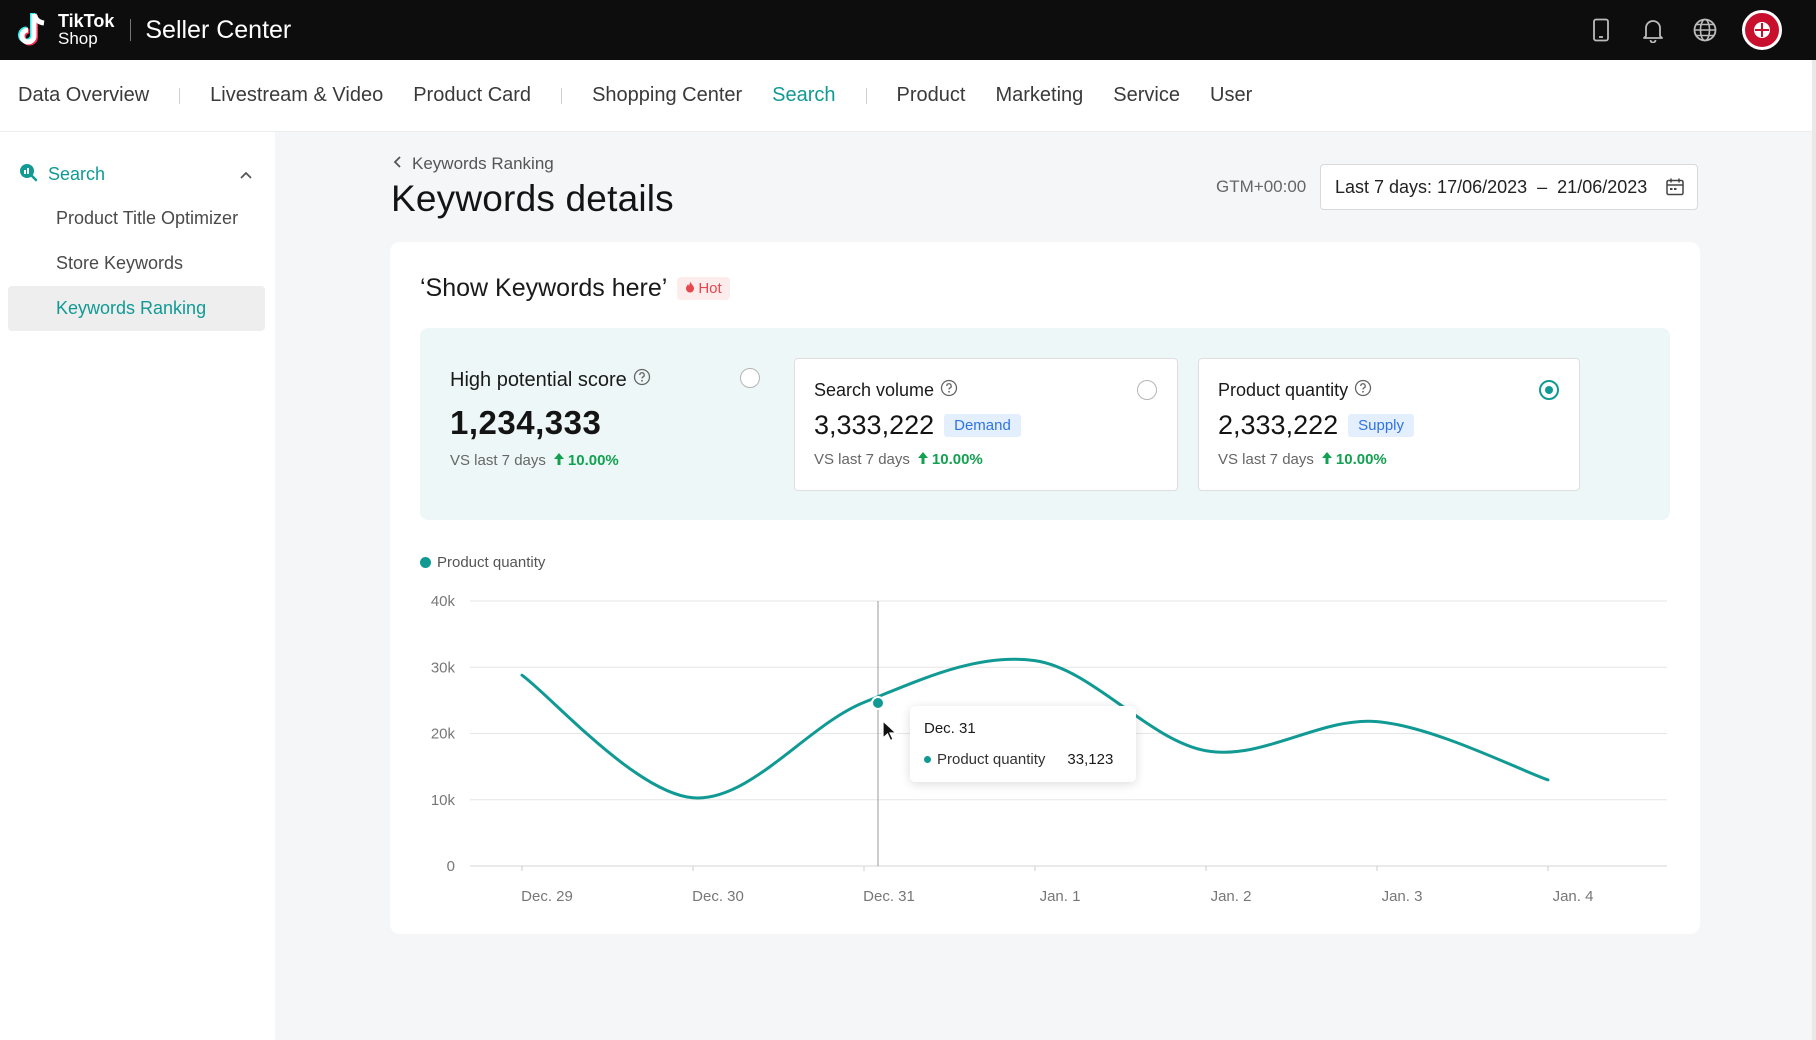 The height and width of the screenshot is (1040, 1816). I want to click on metric-value-row: 3,333,222 Demand, so click(995, 425).